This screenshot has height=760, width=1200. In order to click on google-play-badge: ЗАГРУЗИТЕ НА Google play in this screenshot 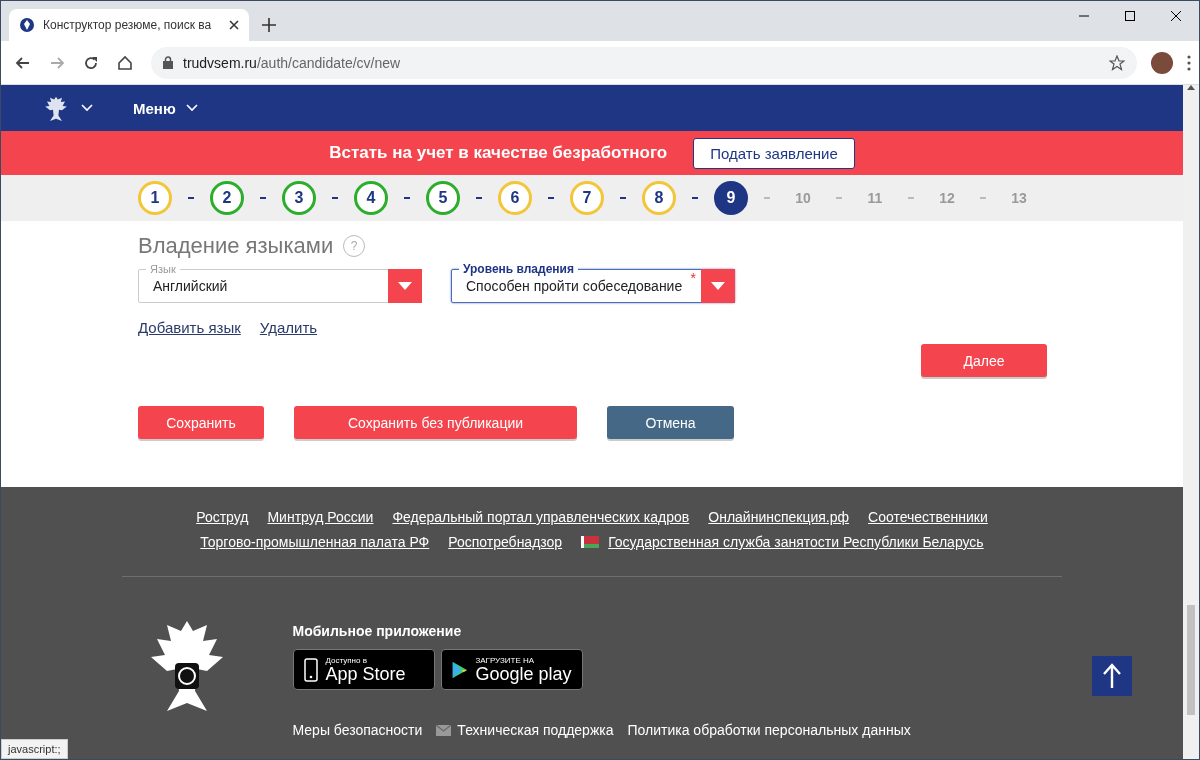, I will do `click(511, 669)`.